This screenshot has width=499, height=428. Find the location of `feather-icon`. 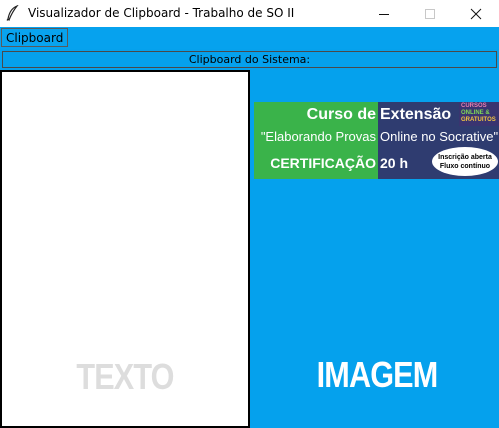

feather-icon is located at coordinates (13, 13).